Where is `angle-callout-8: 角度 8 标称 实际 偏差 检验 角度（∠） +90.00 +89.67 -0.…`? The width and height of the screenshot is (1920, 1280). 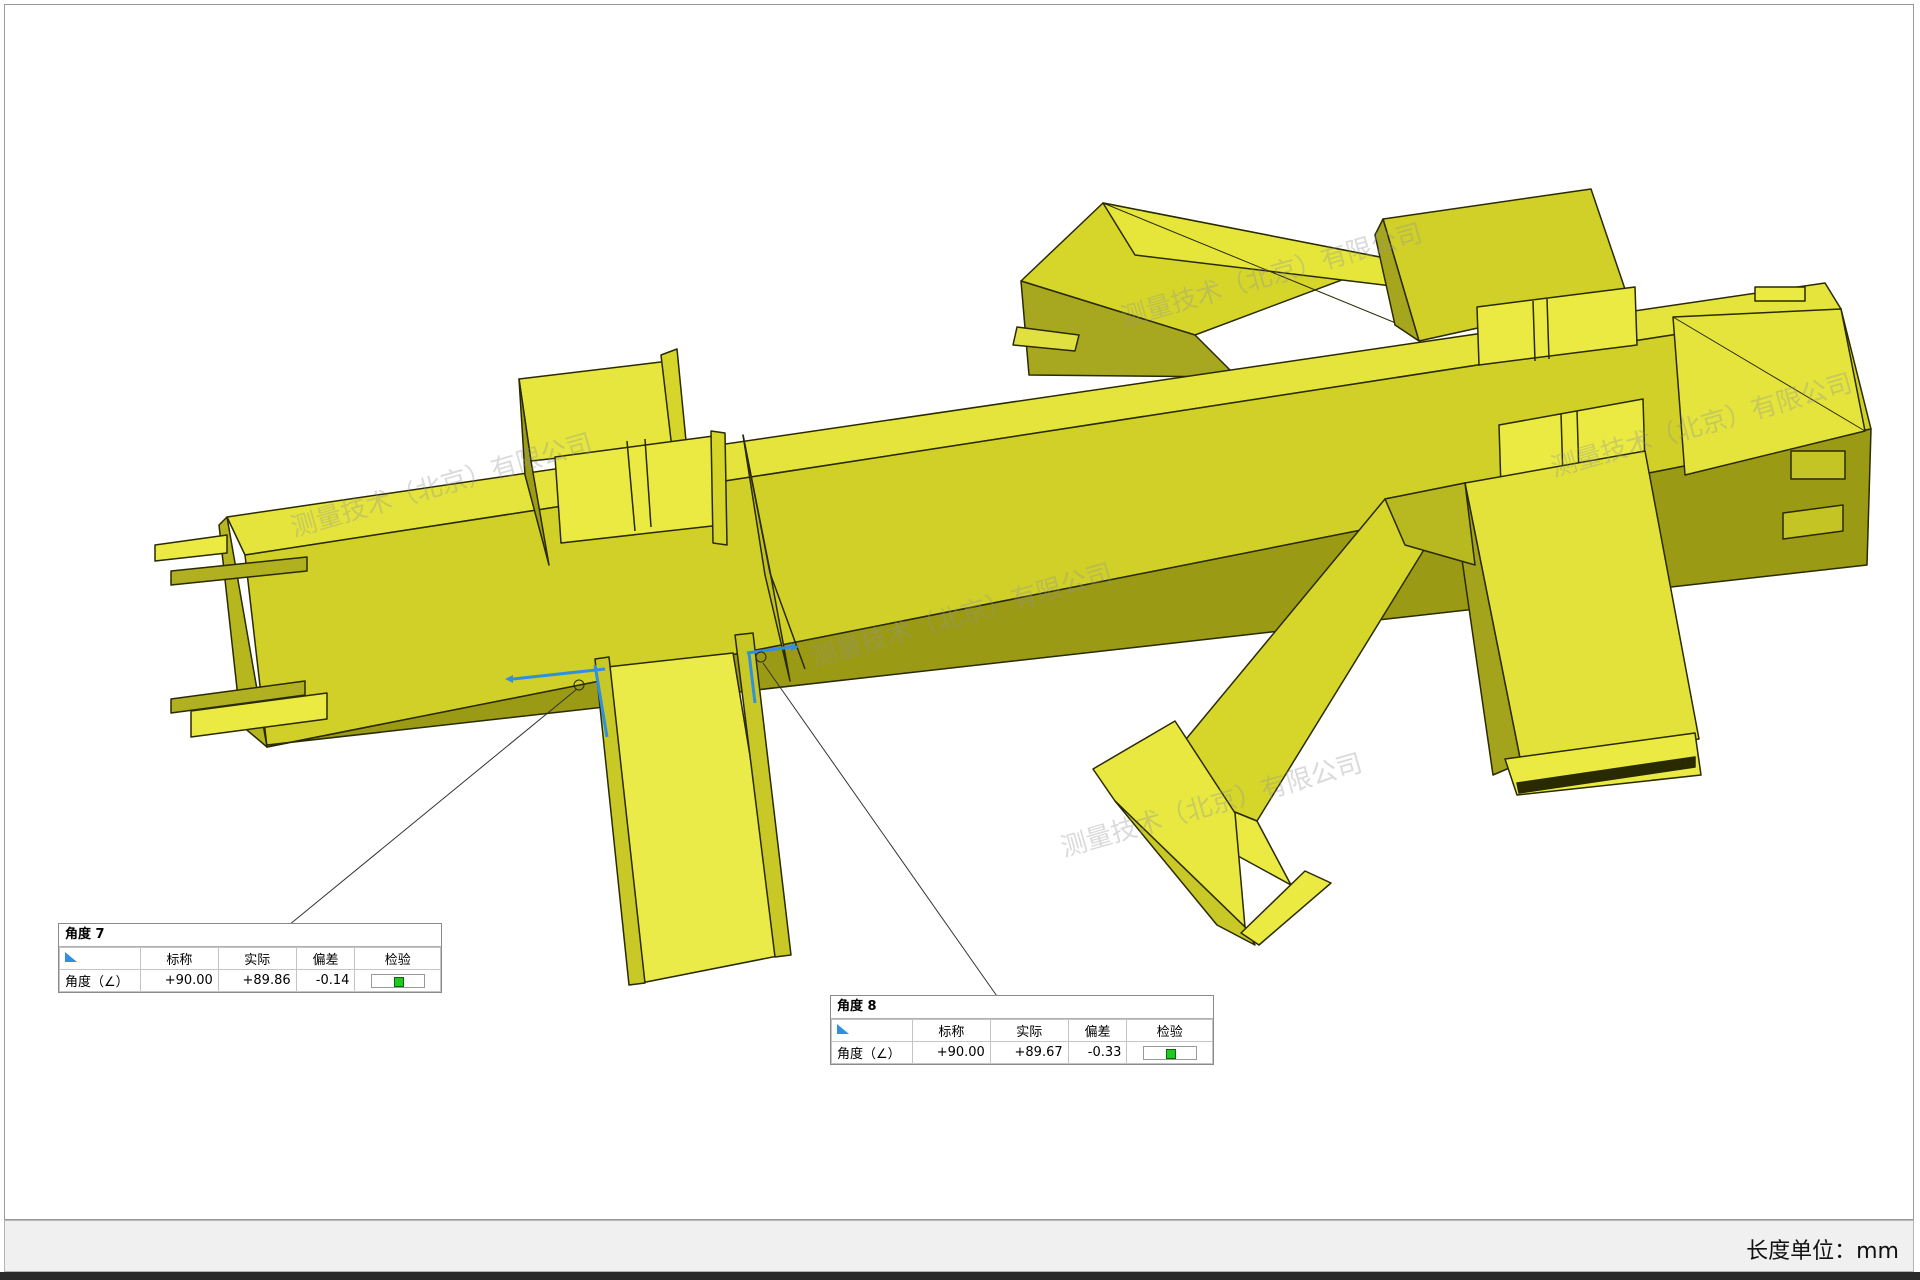 angle-callout-8: 角度 8 标称 实际 偏差 检验 角度（∠） +90.00 +89.67 -0.… is located at coordinates (1022, 1030).